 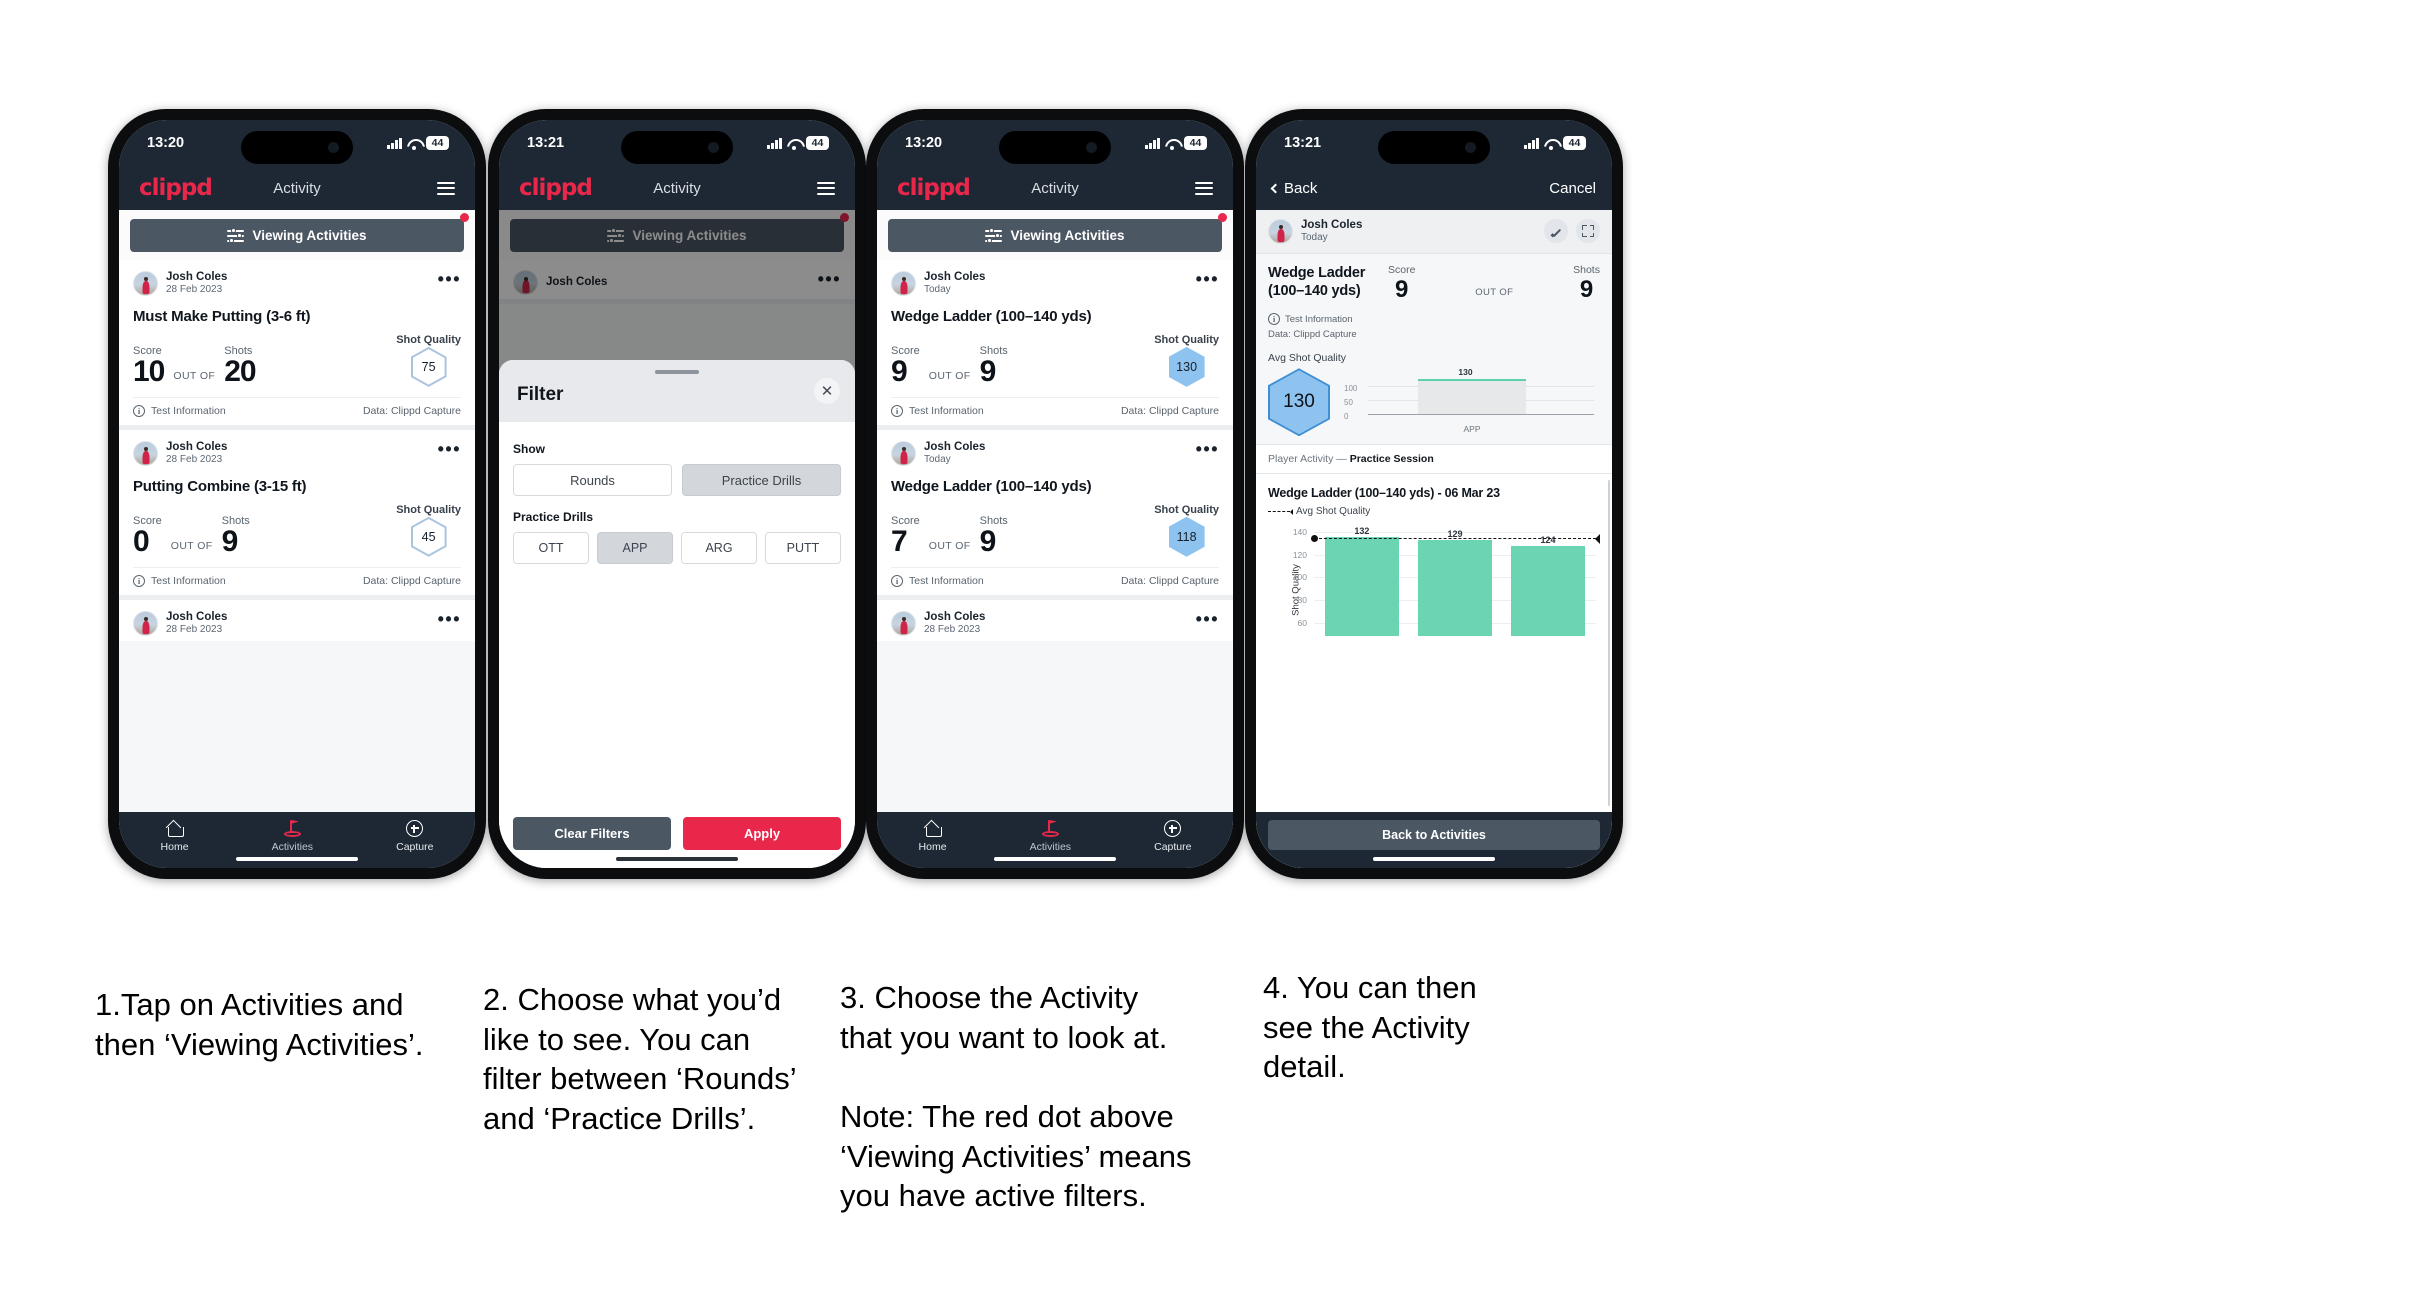 What do you see at coordinates (1293, 188) in the screenshot?
I see `back-button: Back` at bounding box center [1293, 188].